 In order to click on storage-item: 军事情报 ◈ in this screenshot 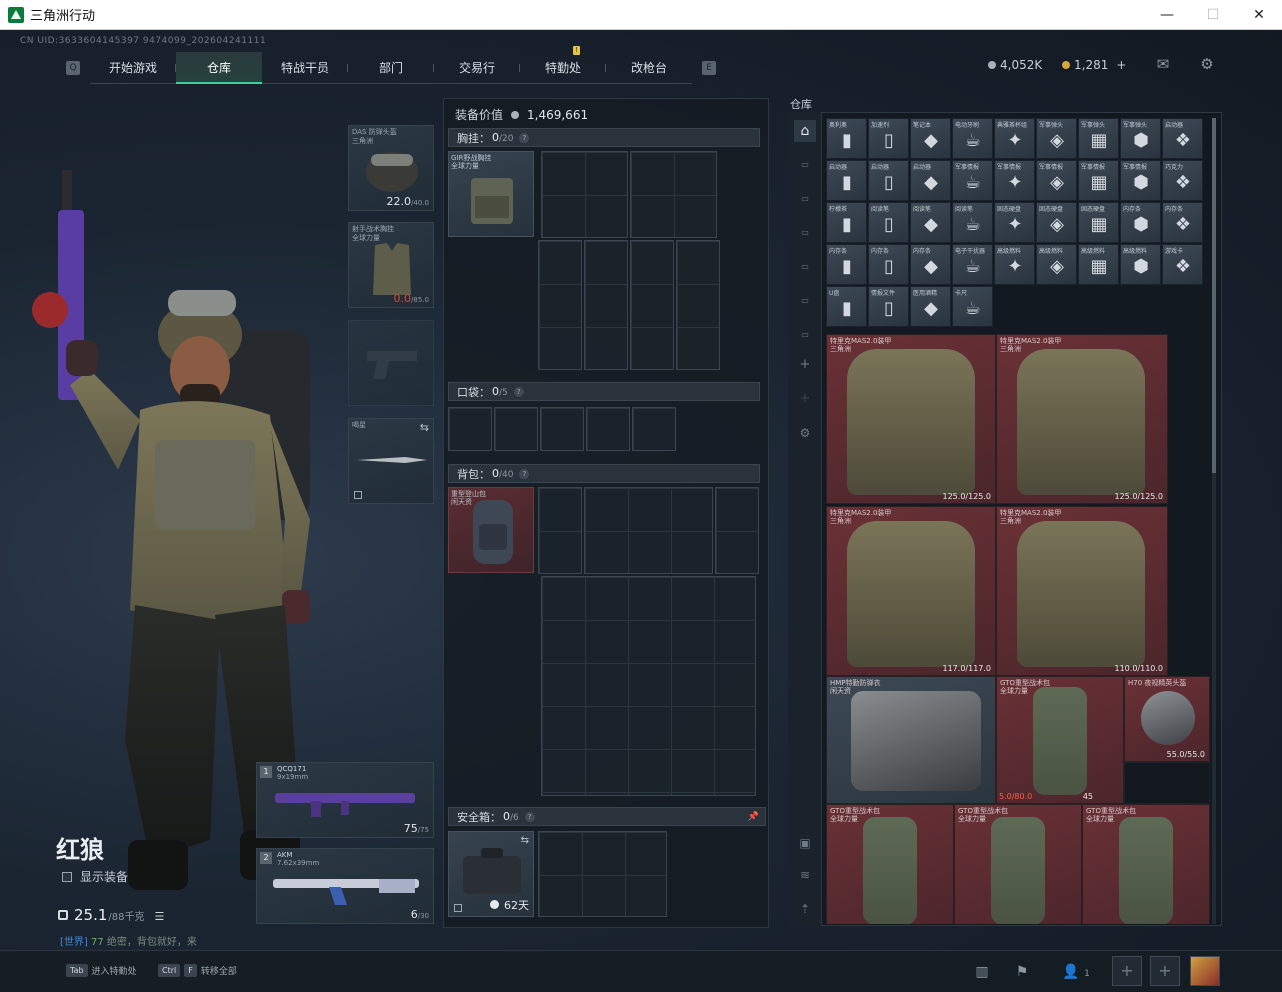, I will do `click(1056, 180)`.